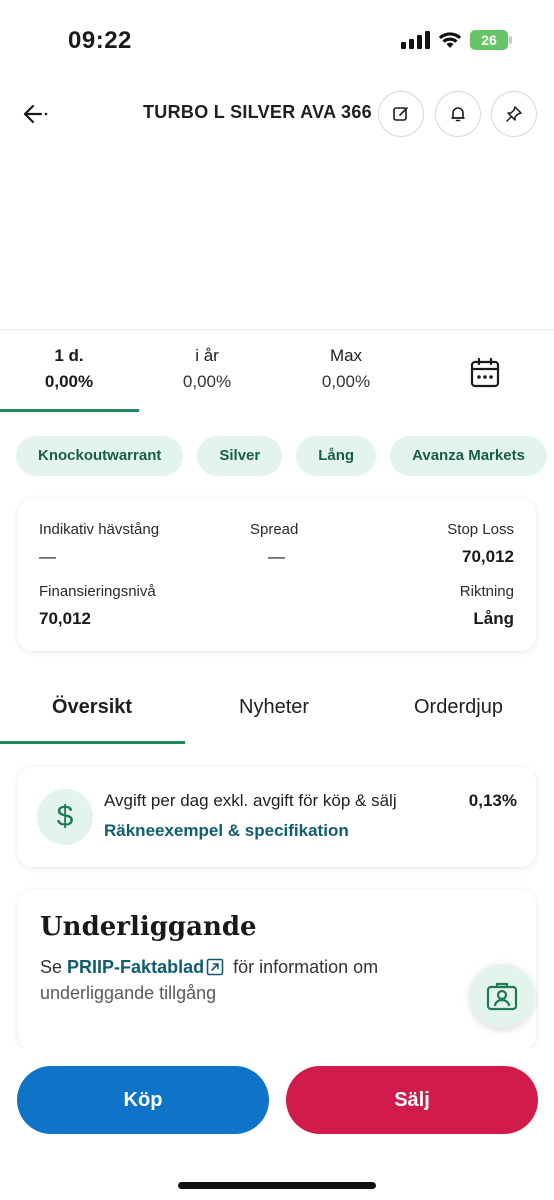 This screenshot has width=554, height=1200. Describe the element at coordinates (450, 40) in the screenshot. I see `wifi-icon` at that location.